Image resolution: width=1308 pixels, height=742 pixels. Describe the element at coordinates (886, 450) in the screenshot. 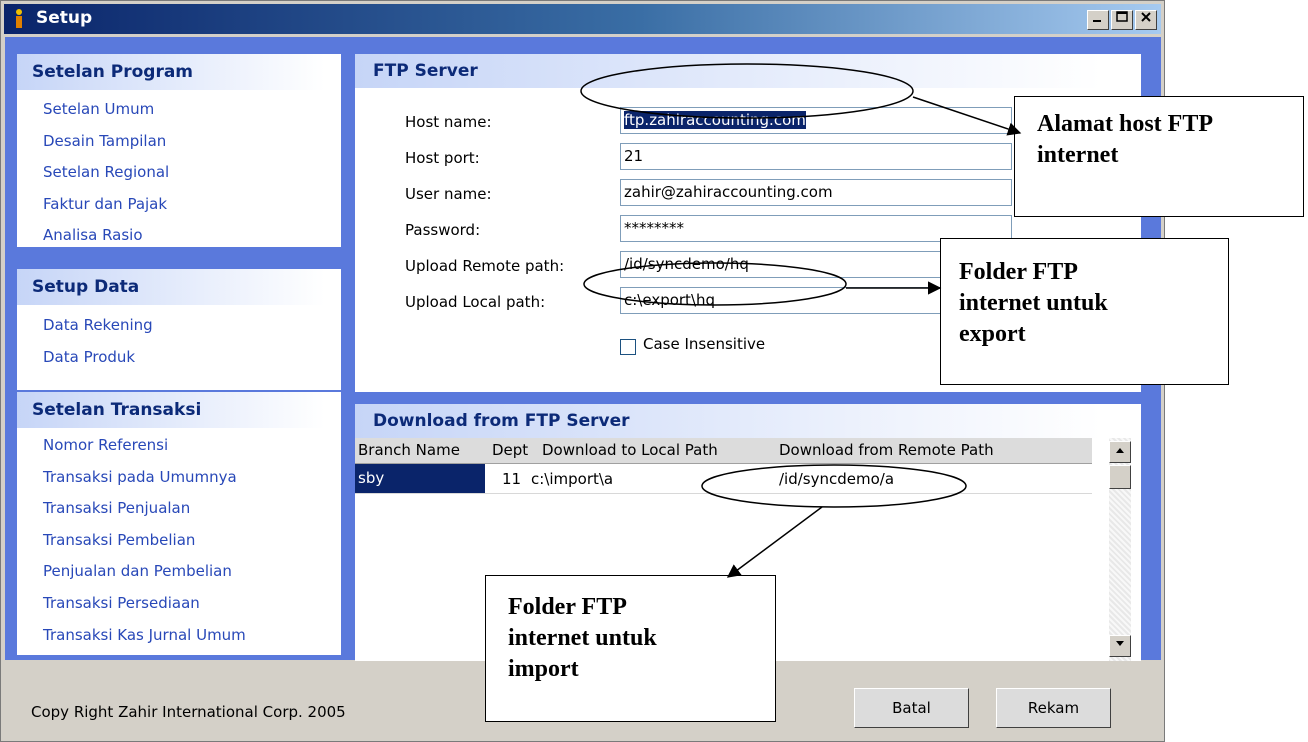

I see `col-remote-path: Download from Remote Path` at that location.